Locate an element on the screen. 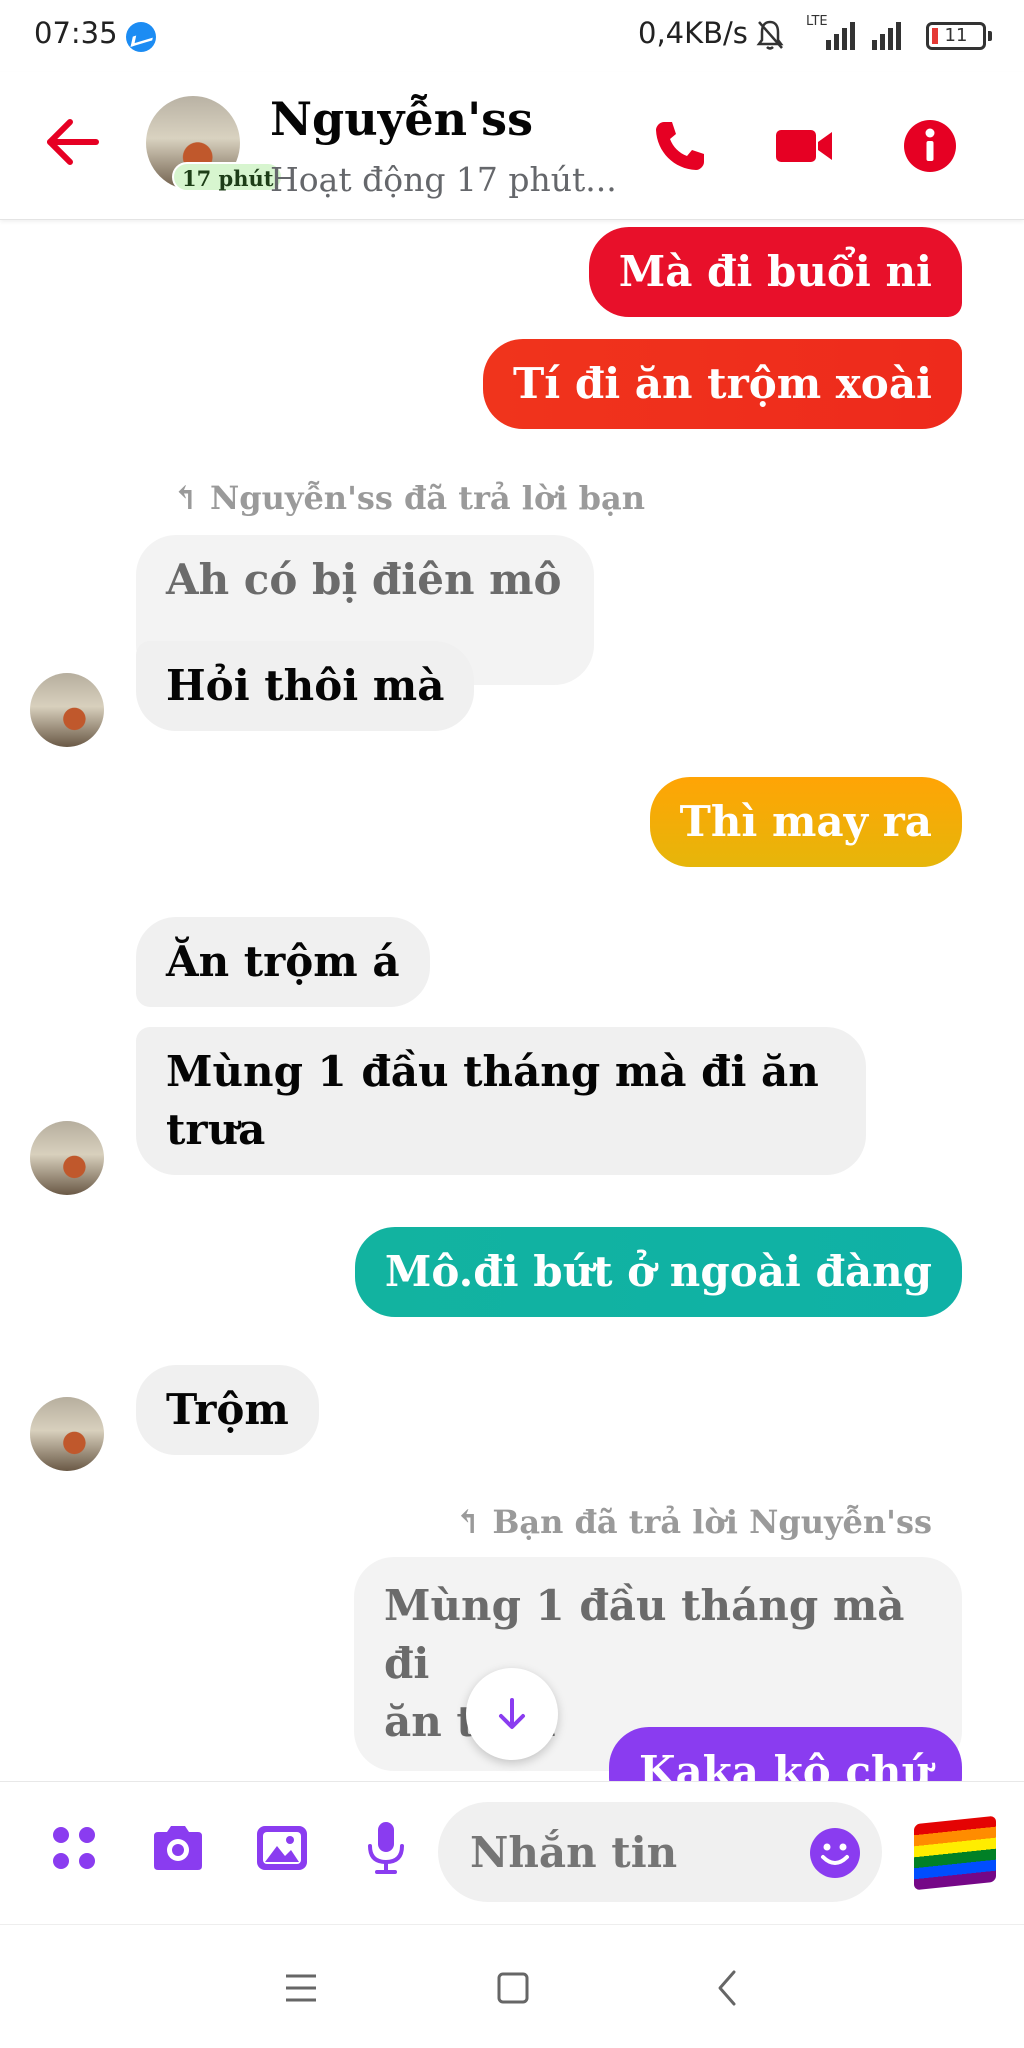  mute-icon is located at coordinates (770, 35).